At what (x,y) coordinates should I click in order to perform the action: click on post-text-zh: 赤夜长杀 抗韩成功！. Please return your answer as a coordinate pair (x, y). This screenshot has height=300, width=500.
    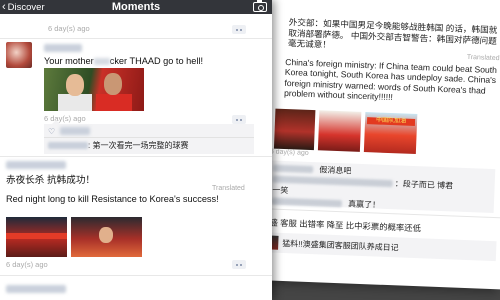
    Looking at the image, I should click on (51, 180).